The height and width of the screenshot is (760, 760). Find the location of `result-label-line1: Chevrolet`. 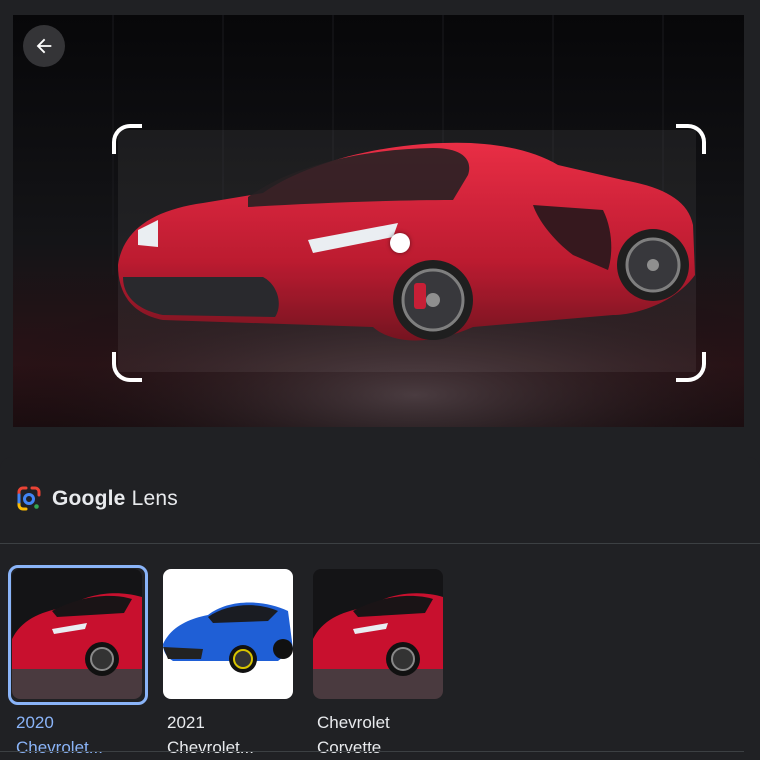

result-label-line1: Chevrolet is located at coordinates (353, 722).